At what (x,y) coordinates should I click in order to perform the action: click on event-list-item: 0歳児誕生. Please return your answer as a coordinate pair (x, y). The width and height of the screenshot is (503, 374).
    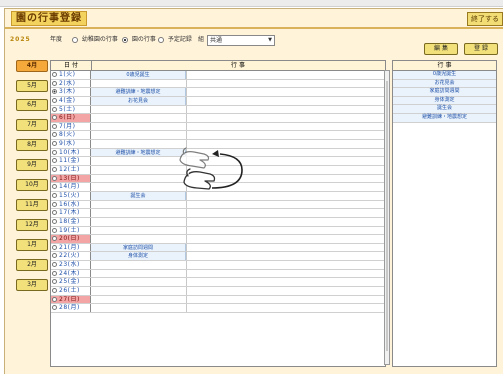
    Looking at the image, I should click on (444, 75).